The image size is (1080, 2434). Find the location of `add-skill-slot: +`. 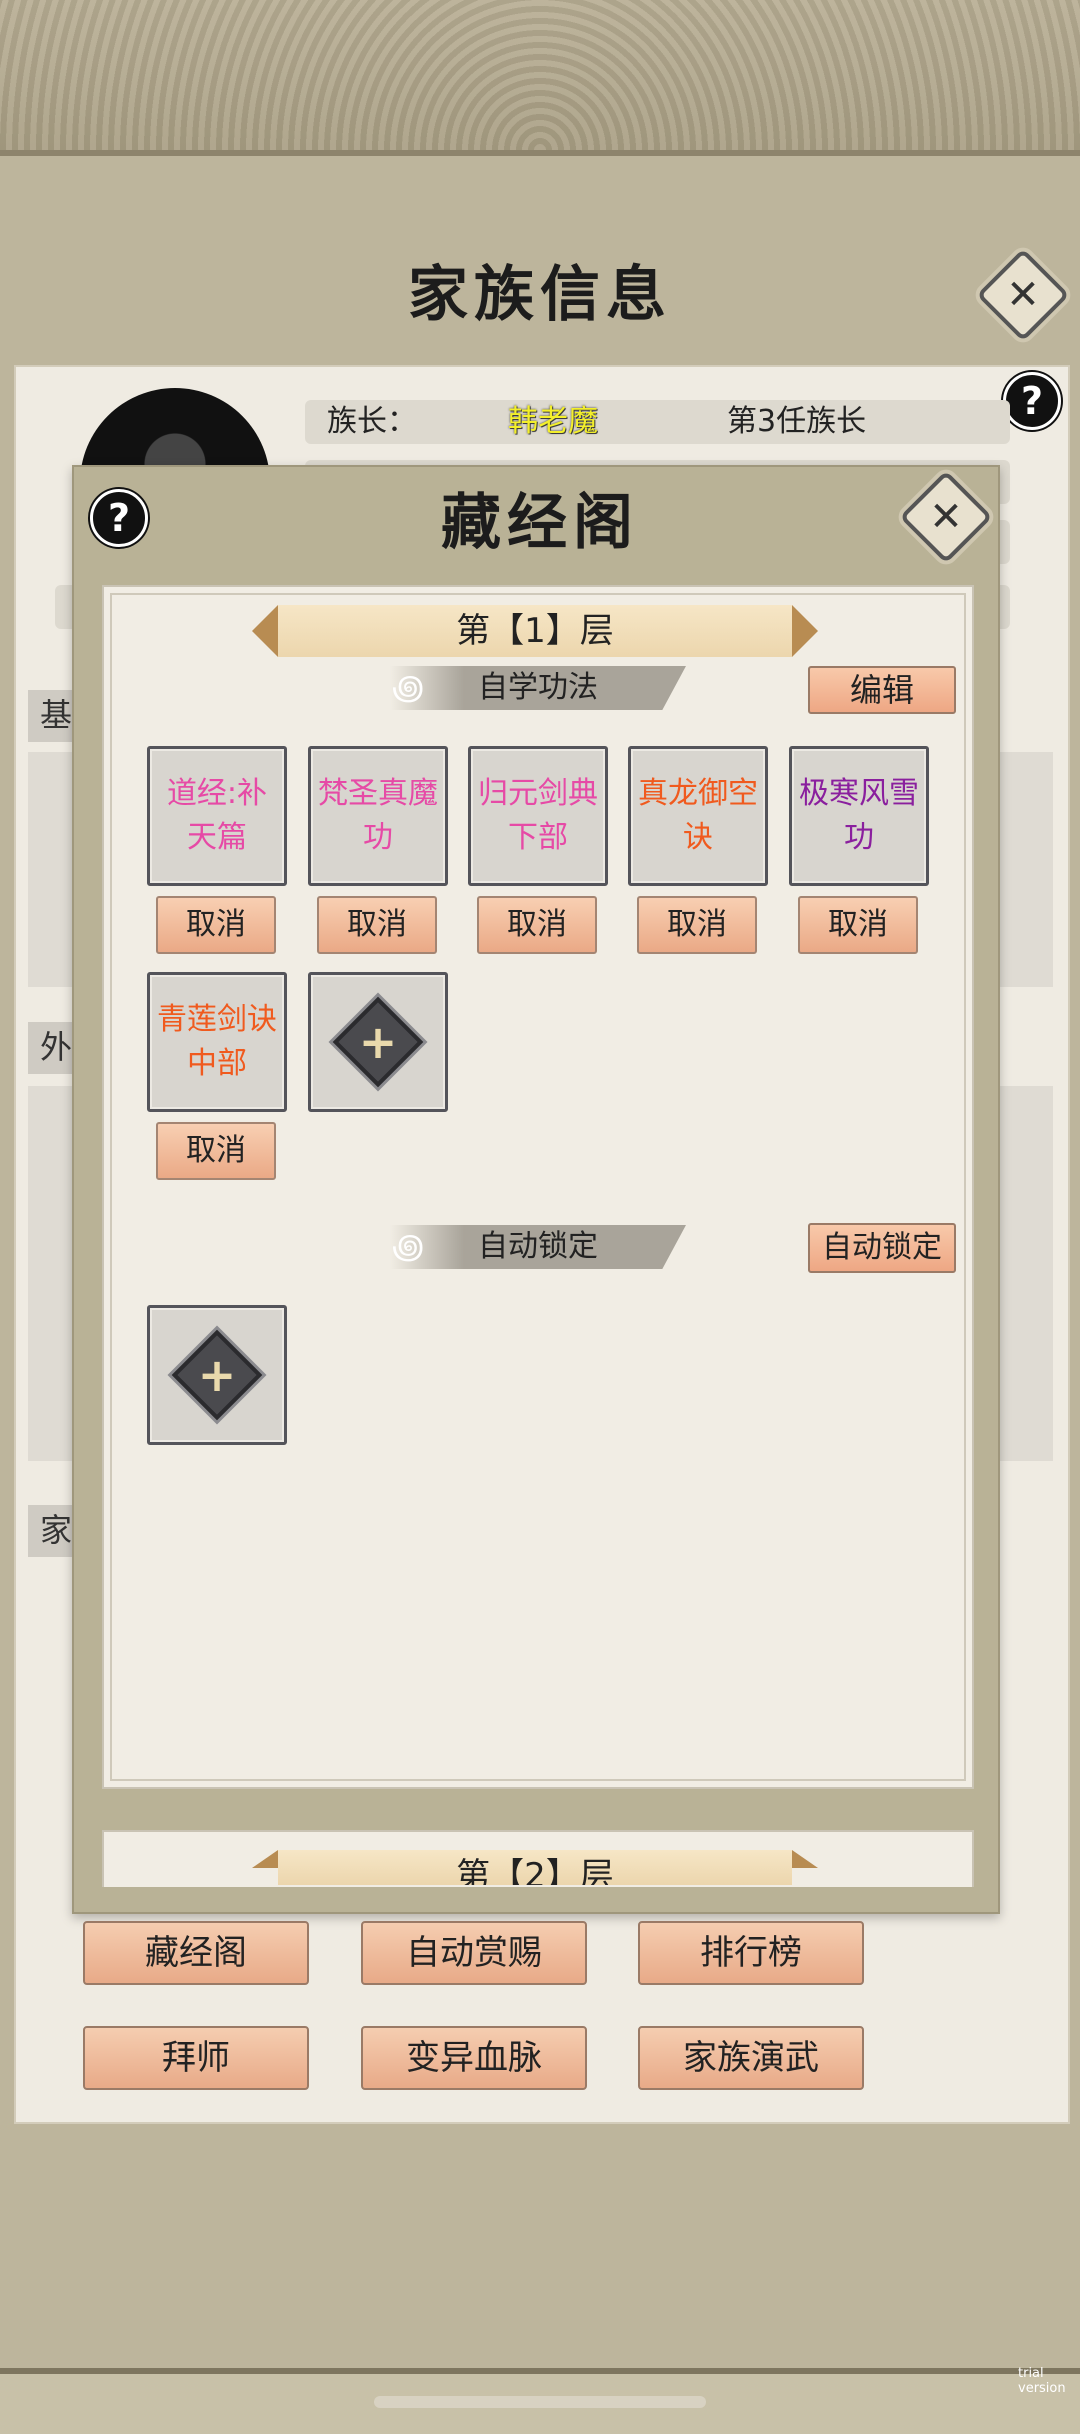

add-skill-slot: + is located at coordinates (378, 1042).